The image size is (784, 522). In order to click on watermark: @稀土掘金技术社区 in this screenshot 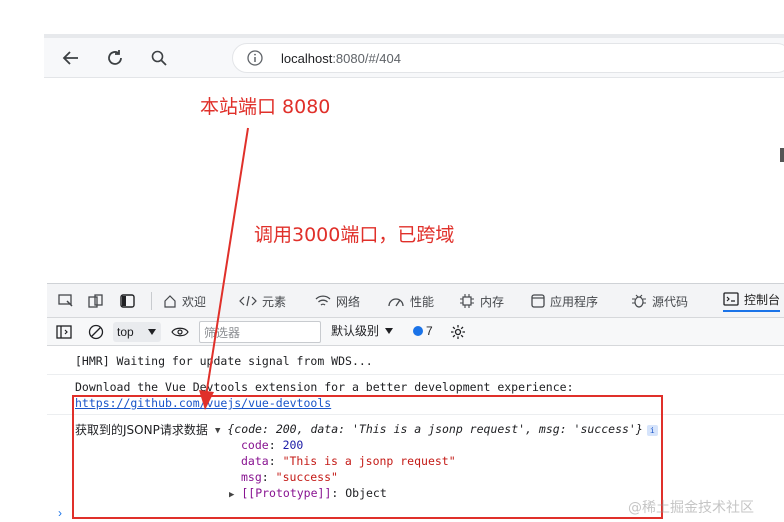, I will do `click(691, 508)`.